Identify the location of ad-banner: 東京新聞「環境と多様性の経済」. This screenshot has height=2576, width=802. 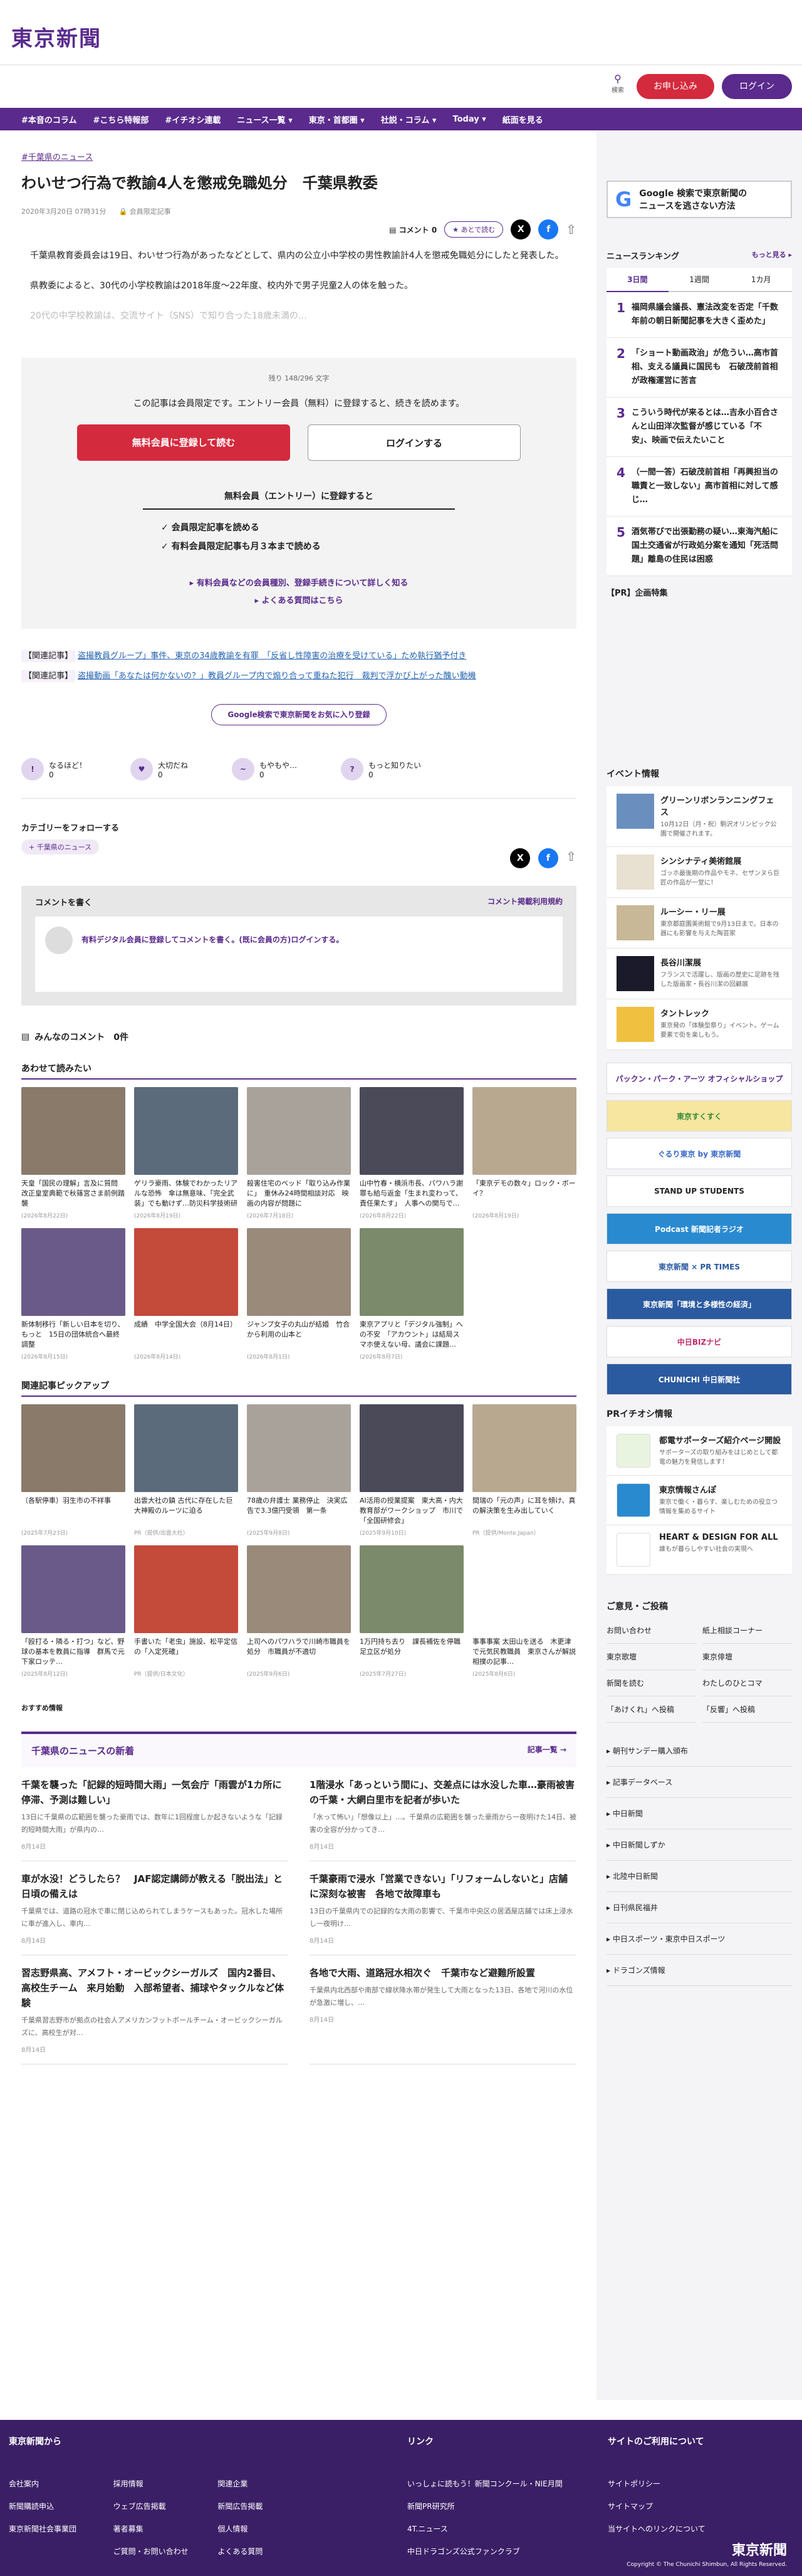
(699, 1304).